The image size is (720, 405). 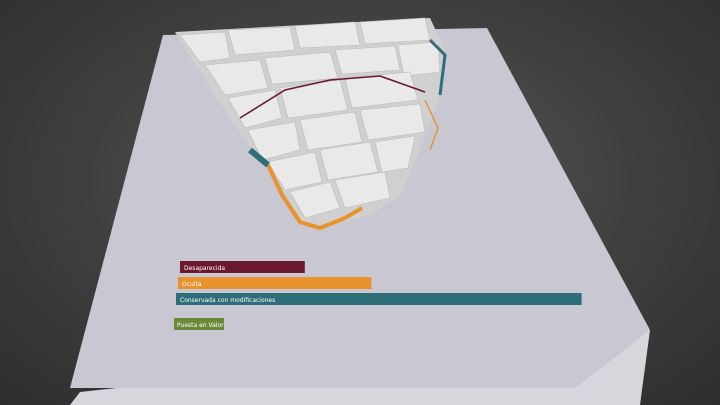 I want to click on legend-item-conservada: Conservada con modificaciones, so click(x=379, y=299).